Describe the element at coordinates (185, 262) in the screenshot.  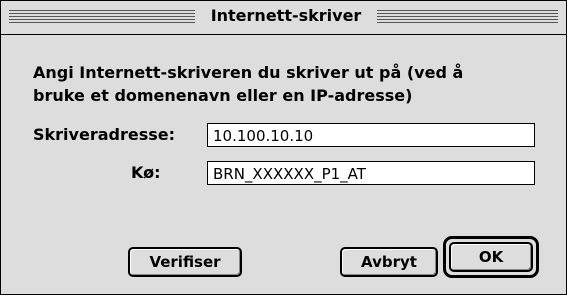
I see `verify-button: Verifiser` at that location.